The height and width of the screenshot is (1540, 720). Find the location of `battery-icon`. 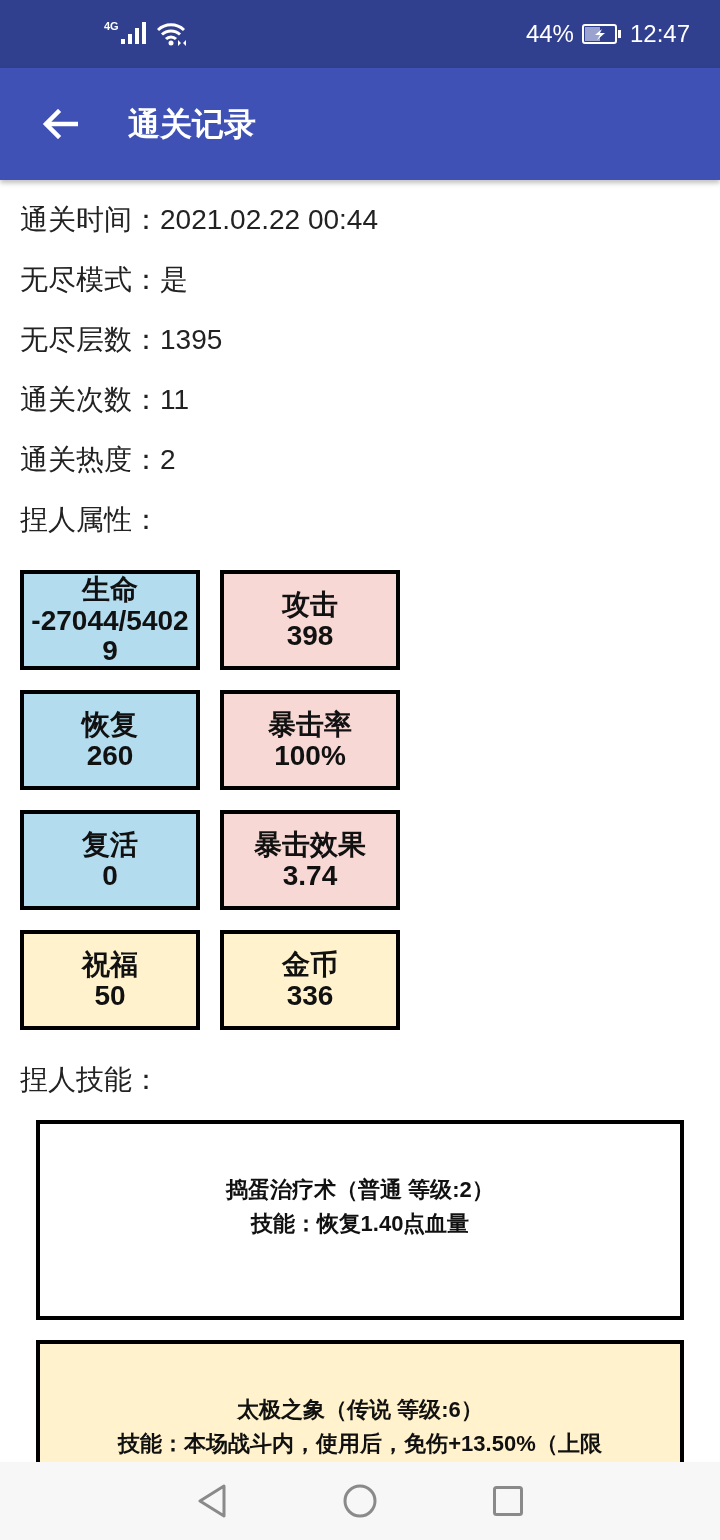

battery-icon is located at coordinates (601, 34).